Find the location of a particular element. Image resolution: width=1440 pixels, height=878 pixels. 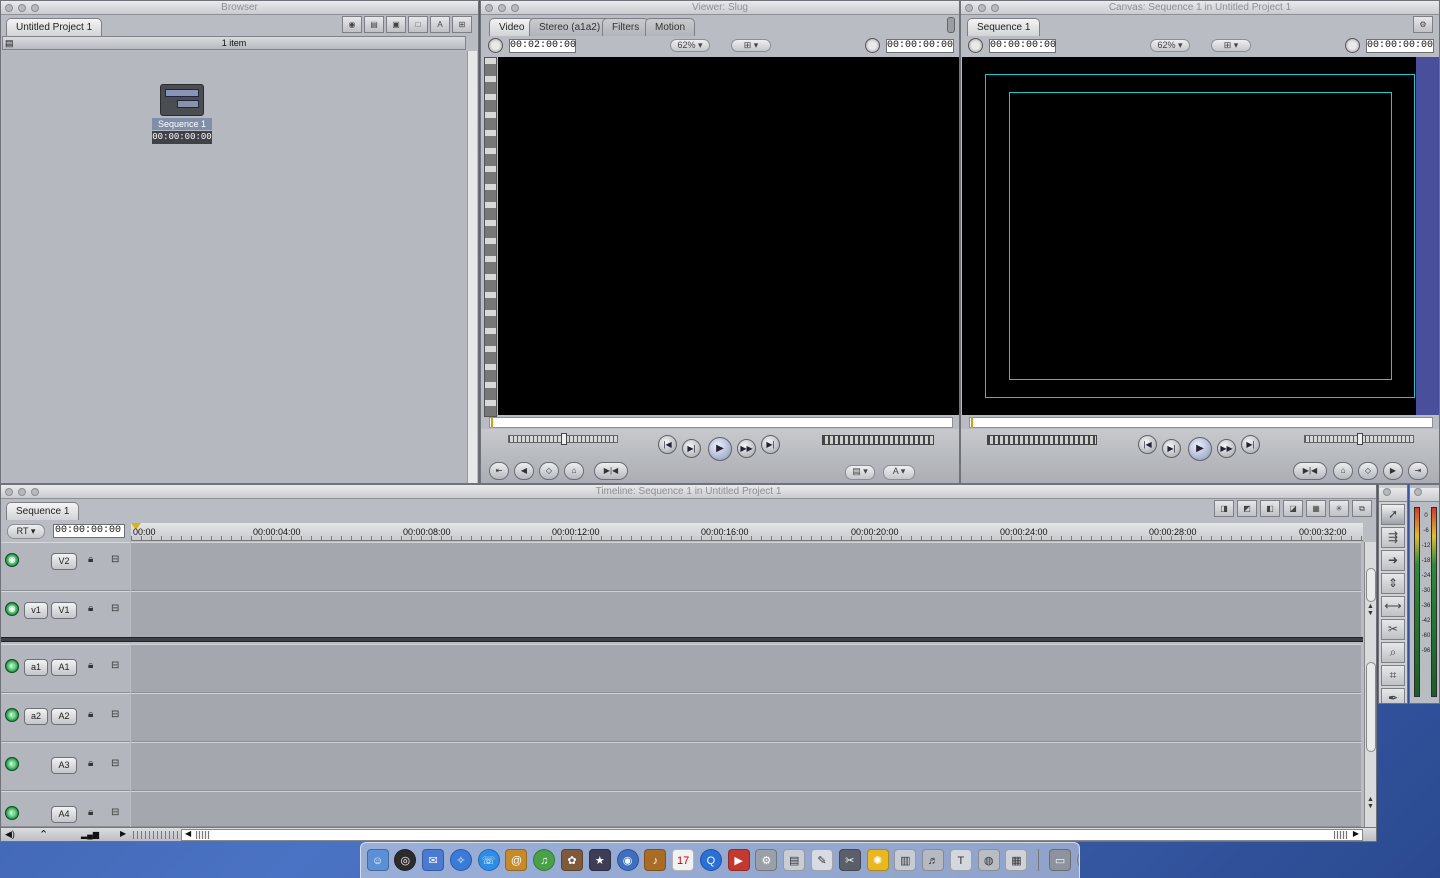

source-patch-v1: v1 is located at coordinates (36, 610).